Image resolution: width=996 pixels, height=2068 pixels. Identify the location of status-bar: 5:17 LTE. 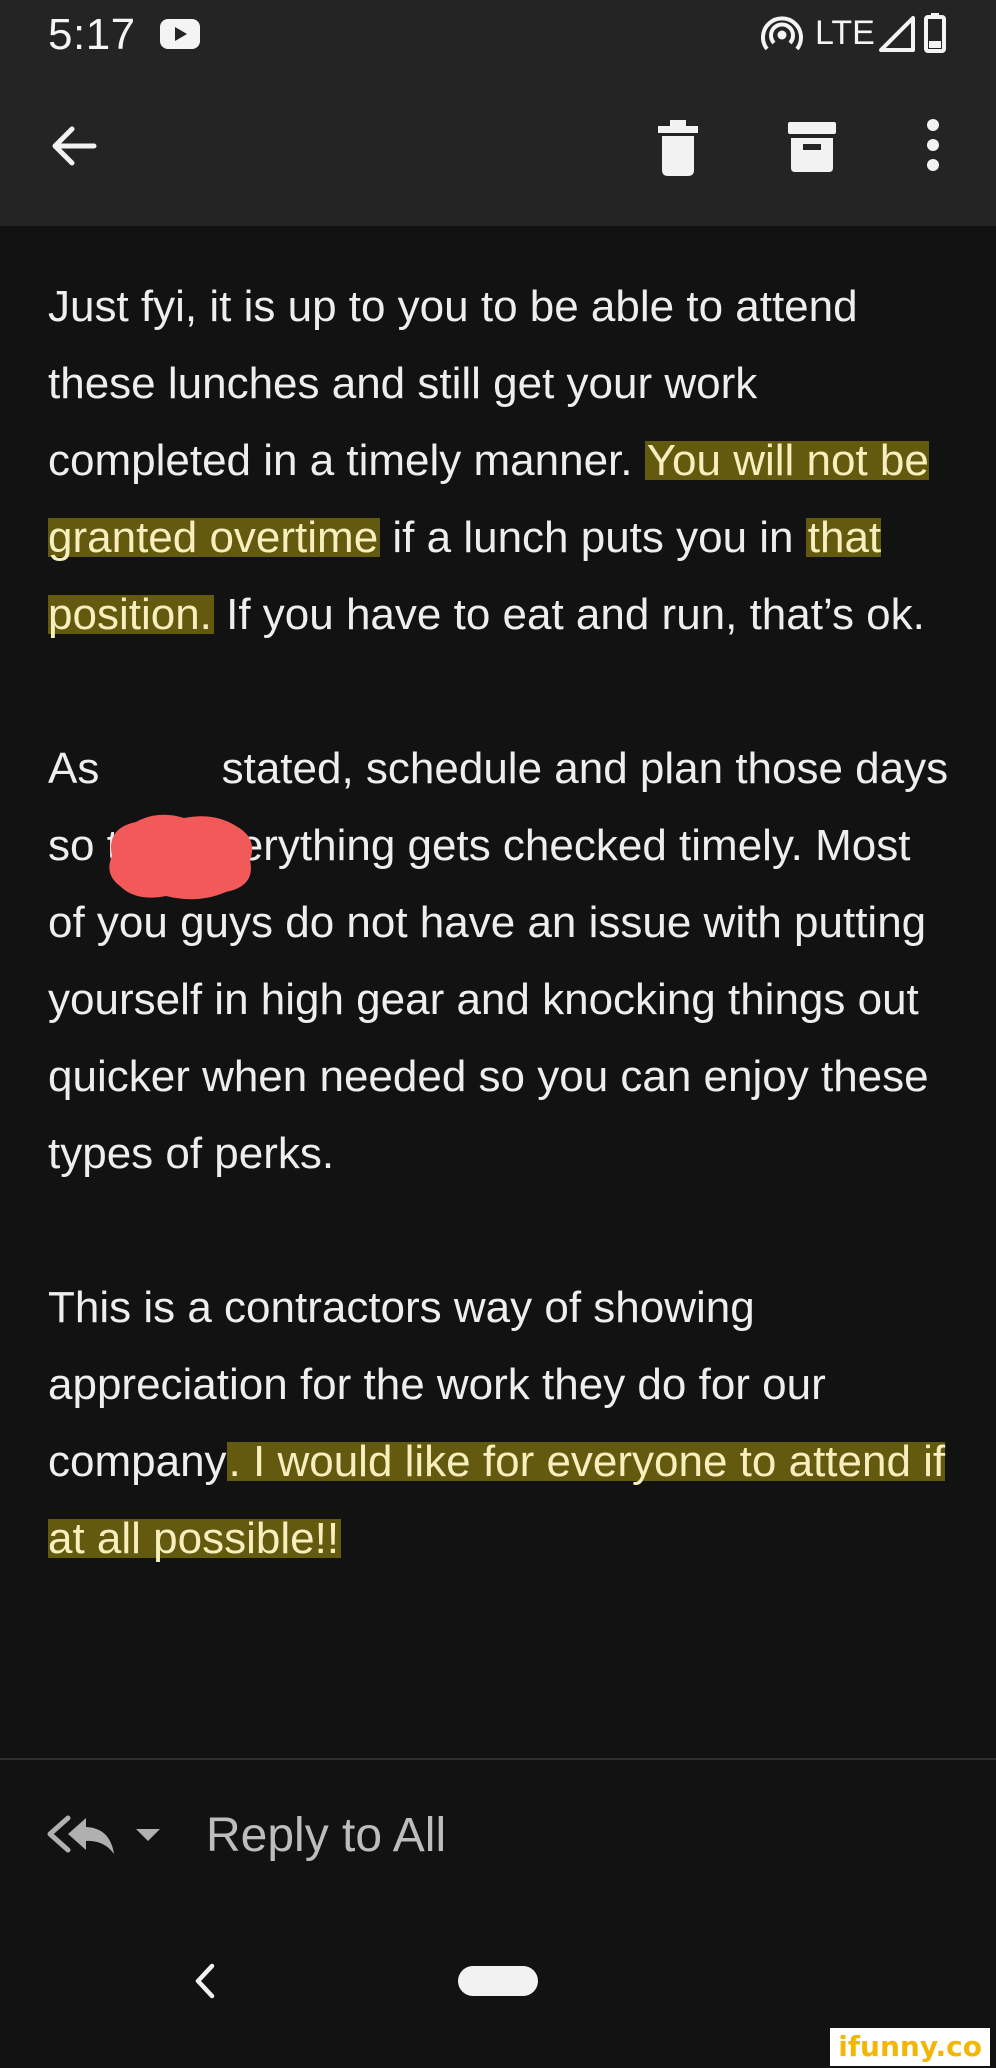
(498, 34).